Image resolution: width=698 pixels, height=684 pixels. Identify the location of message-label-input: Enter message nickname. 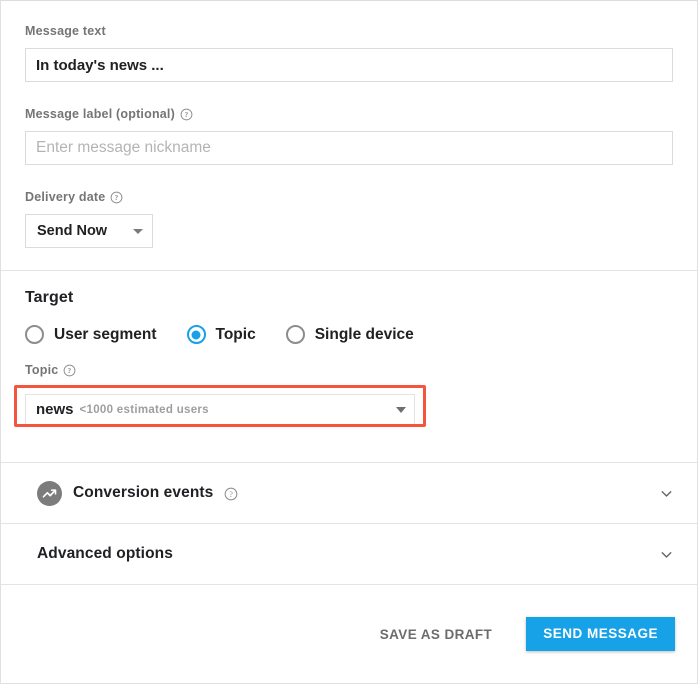
(349, 148).